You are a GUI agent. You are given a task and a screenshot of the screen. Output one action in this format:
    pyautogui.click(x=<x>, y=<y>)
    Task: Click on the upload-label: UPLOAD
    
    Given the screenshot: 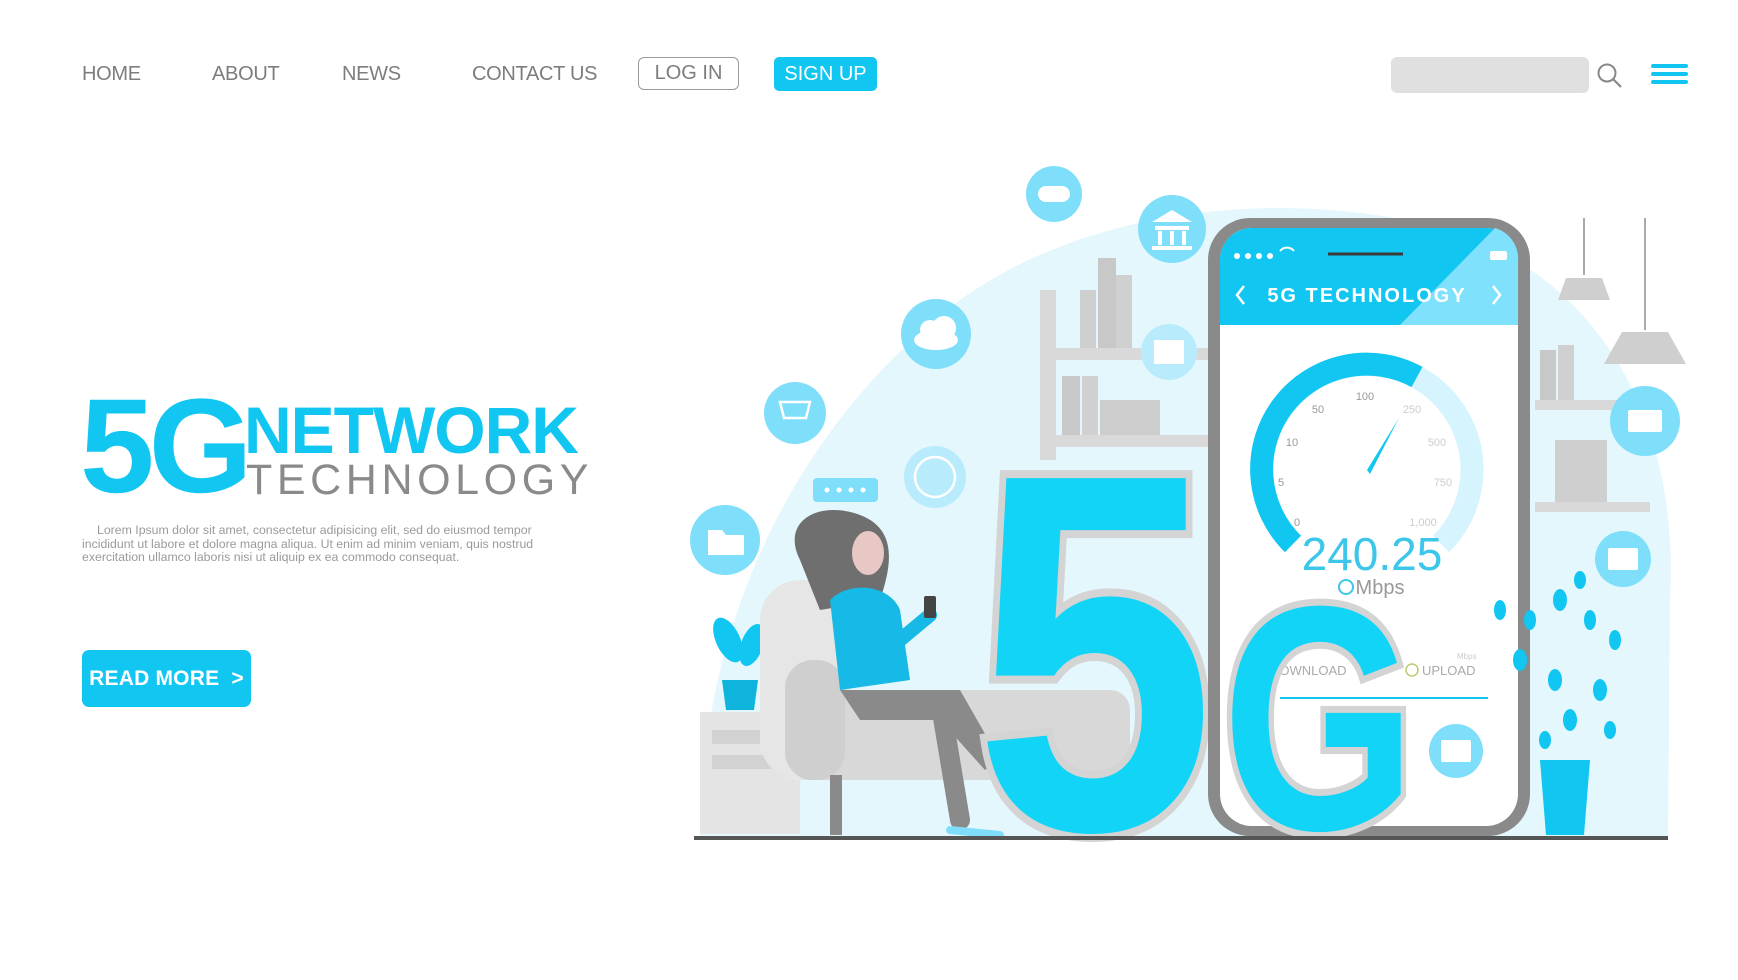 What is the action you would take?
    pyautogui.click(x=1448, y=670)
    